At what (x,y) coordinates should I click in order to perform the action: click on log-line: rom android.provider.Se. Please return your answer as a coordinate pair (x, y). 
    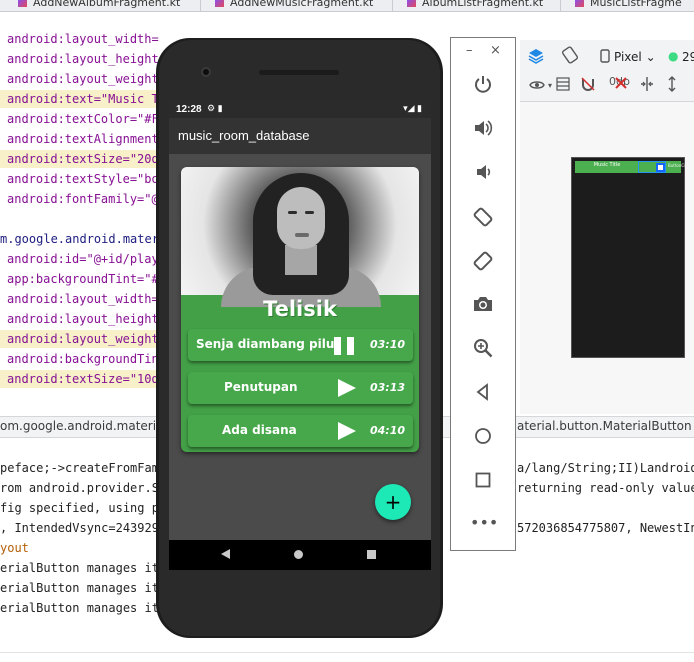
    Looking at the image, I should click on (80, 488).